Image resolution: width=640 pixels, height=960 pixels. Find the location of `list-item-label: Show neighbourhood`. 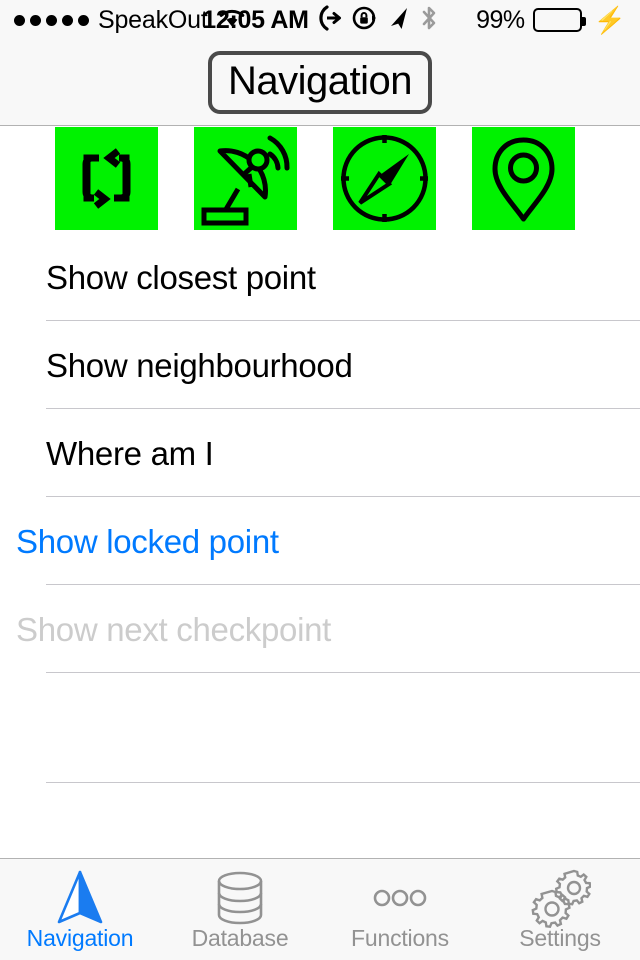

list-item-label: Show neighbourhood is located at coordinates (199, 365).